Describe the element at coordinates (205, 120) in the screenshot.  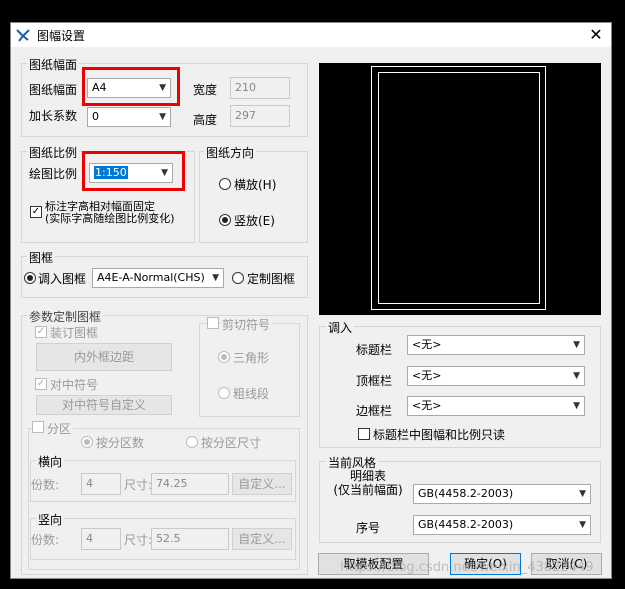
I see `height-label: 高度` at that location.